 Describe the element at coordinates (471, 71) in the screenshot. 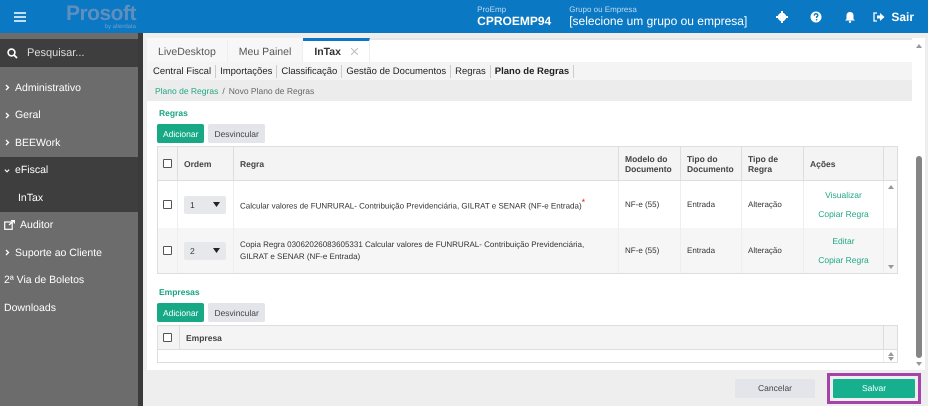

I see `nav-link: Regras` at that location.